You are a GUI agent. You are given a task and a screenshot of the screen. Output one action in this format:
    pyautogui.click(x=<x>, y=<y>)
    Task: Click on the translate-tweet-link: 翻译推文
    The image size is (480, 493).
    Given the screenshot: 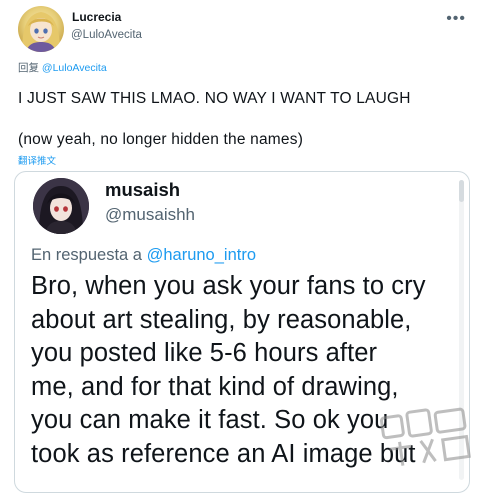 What is the action you would take?
    pyautogui.click(x=37, y=160)
    